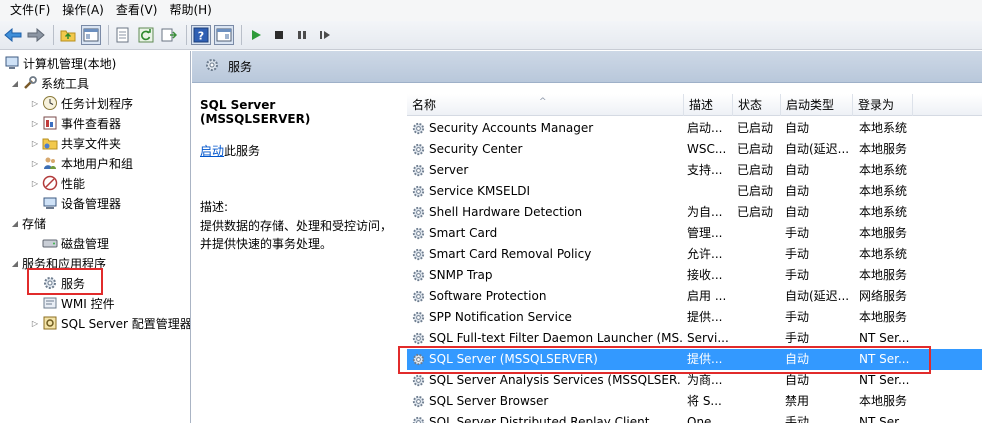 The width and height of the screenshot is (982, 423). I want to click on cell-name: Security Accounts Manager, so click(511, 128).